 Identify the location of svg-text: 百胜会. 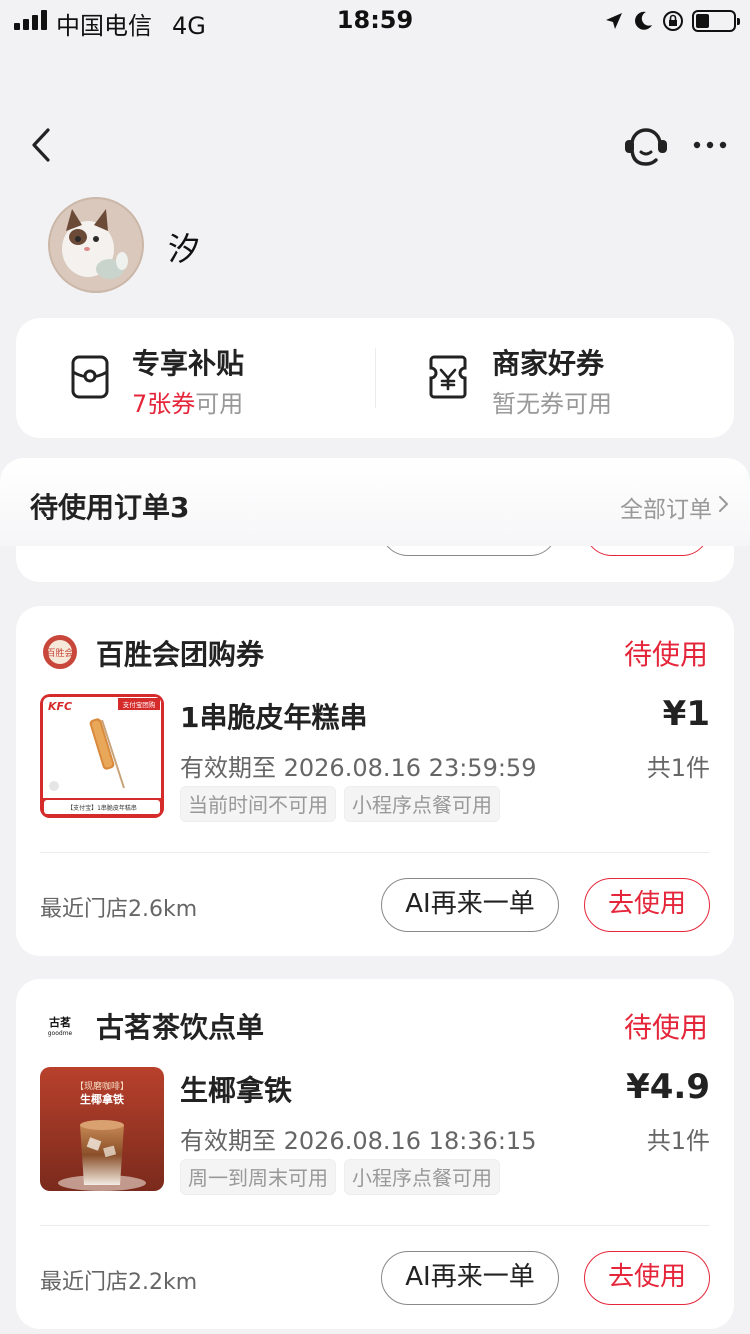
(59, 653).